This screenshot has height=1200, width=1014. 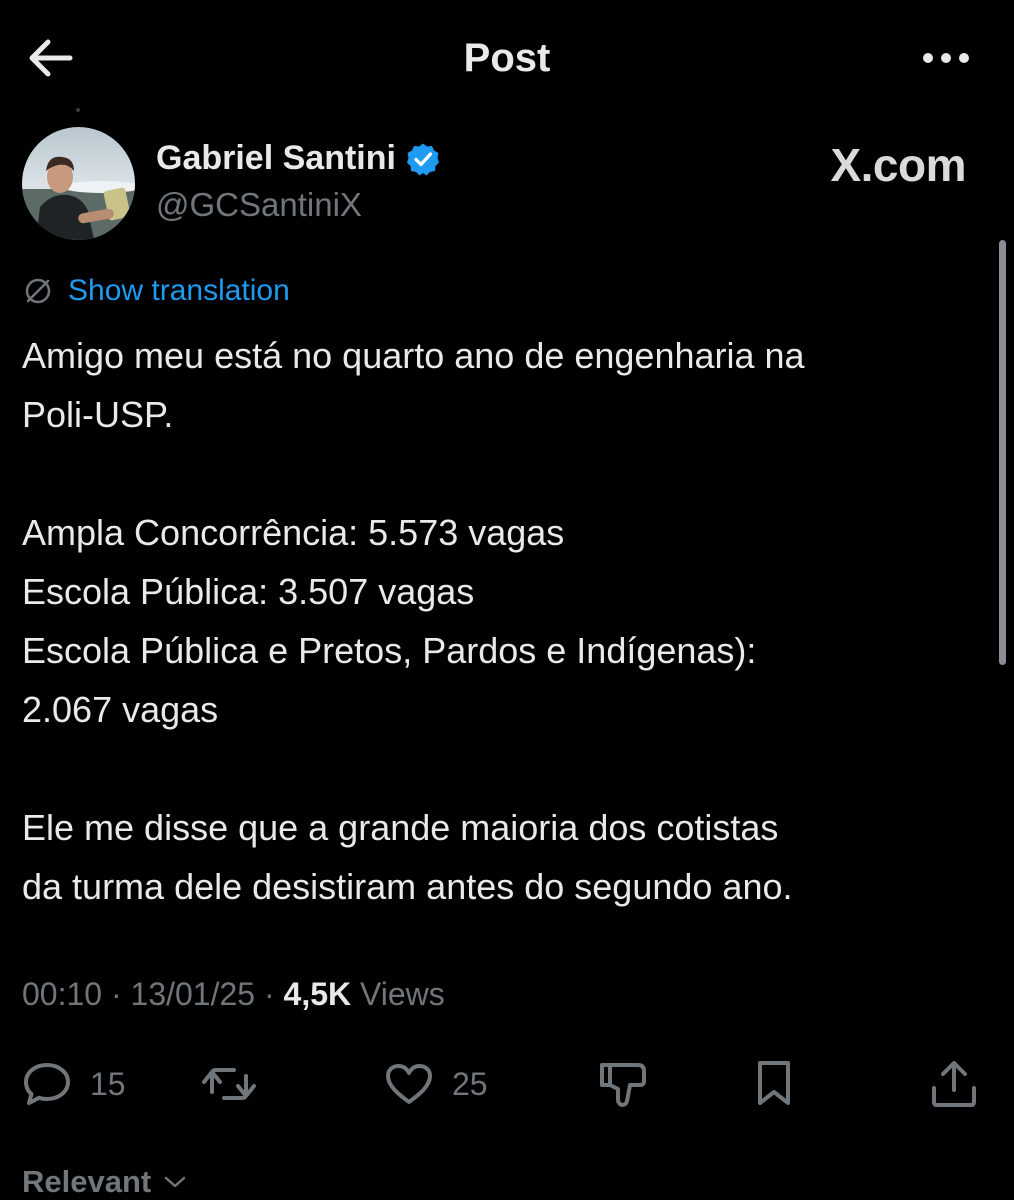 What do you see at coordinates (248, 591) in the screenshot?
I see `post-line: Escola Pública: 3.507 vagas` at bounding box center [248, 591].